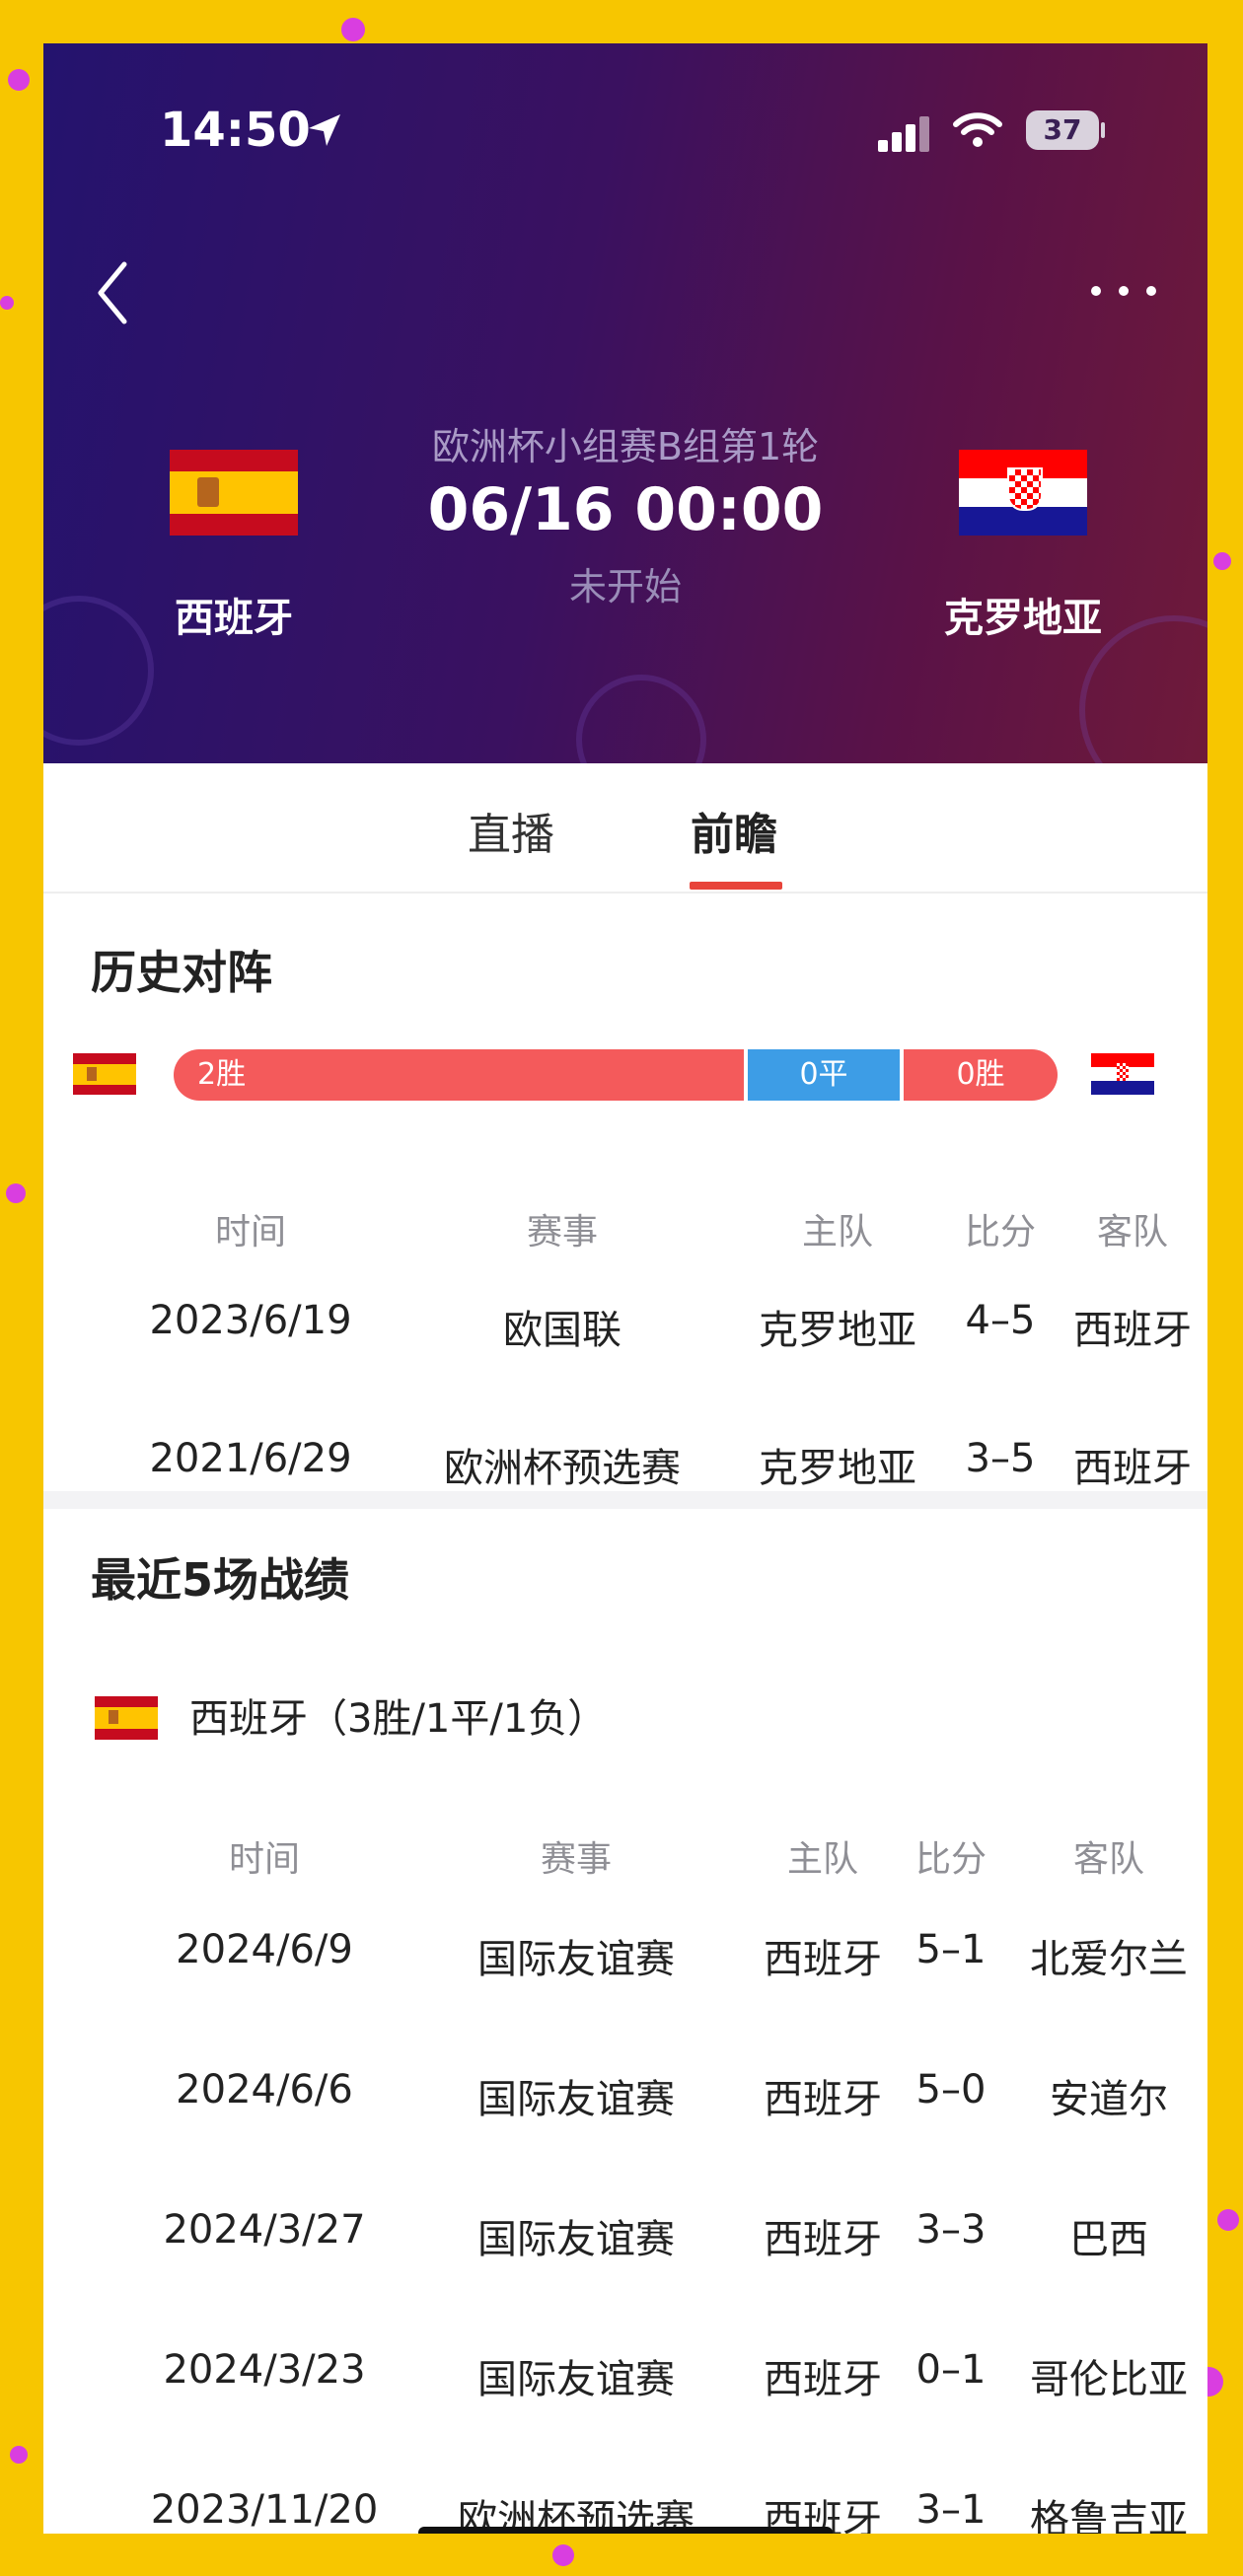  Describe the element at coordinates (1109, 1960) in the screenshot. I see `recent-row-away: 北爱尔兰` at that location.